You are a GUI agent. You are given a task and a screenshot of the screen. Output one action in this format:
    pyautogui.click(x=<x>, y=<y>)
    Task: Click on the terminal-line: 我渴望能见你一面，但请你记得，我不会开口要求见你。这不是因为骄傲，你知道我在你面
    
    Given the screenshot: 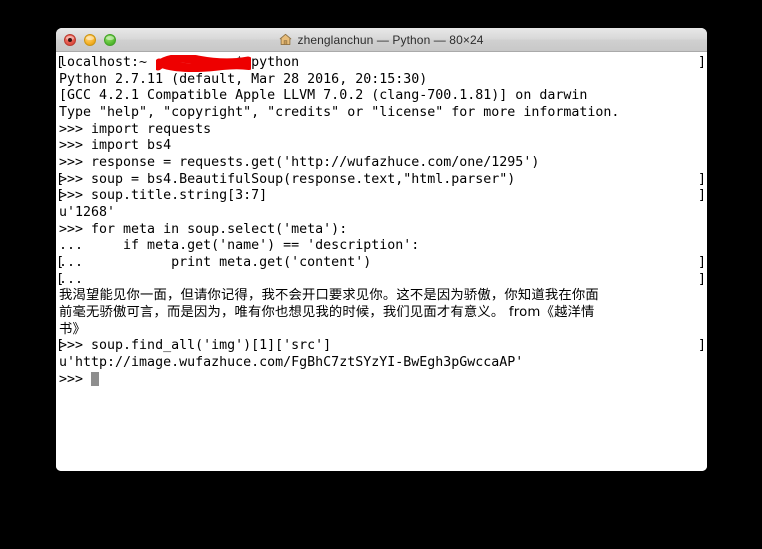 What is the action you would take?
    pyautogui.click(x=383, y=296)
    